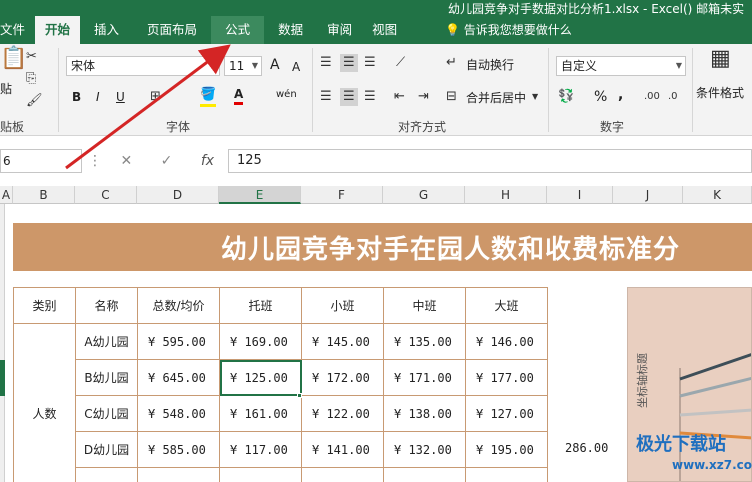 The width and height of the screenshot is (752, 482). Describe the element at coordinates (143, 66) in the screenshot. I see `font-name-select: 宋体 ▼` at that location.